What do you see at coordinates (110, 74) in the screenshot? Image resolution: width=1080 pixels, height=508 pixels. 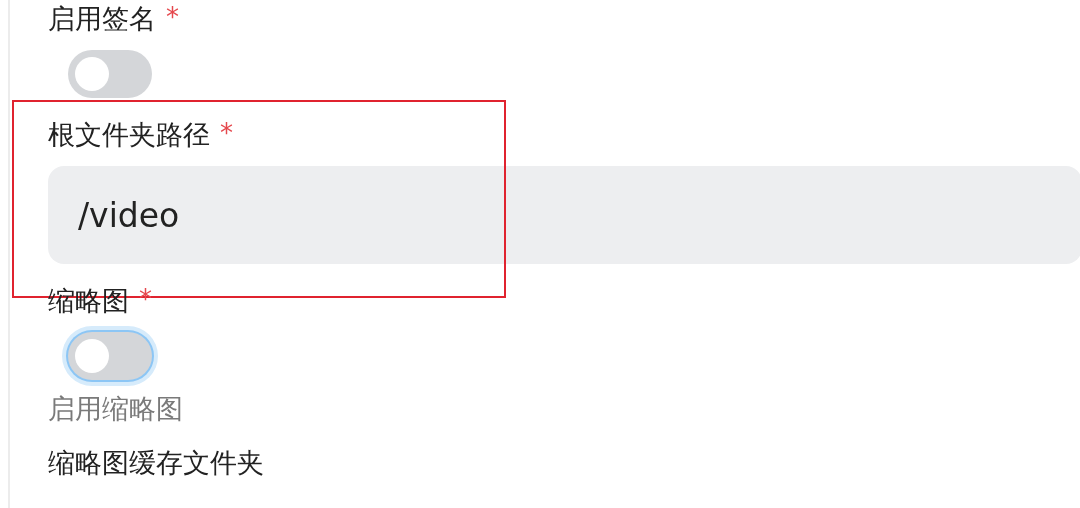 I see `toggle-switch` at bounding box center [110, 74].